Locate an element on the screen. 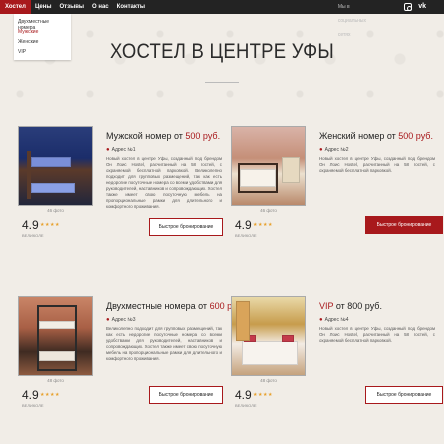  nav-item-about: О нас is located at coordinates (100, 7).